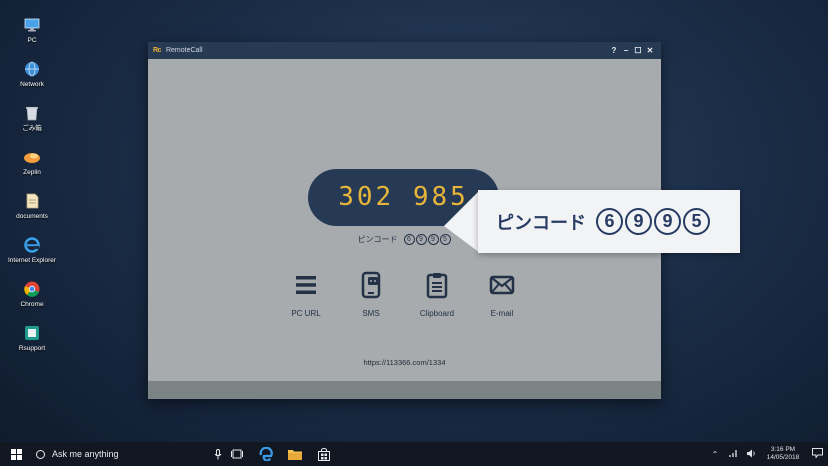 This screenshot has width=828, height=466. I want to click on callout-pin-digit: 6, so click(609, 221).